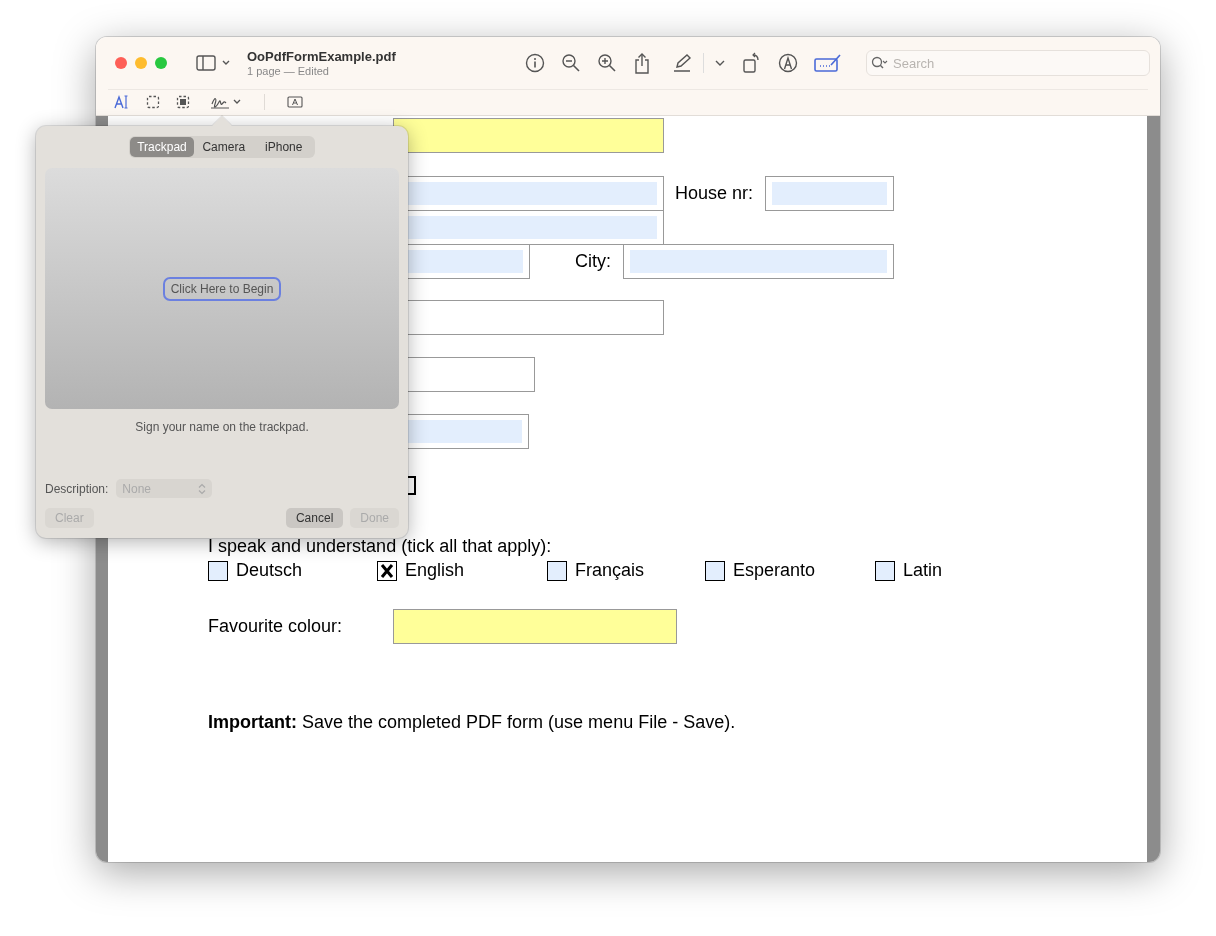  Describe the element at coordinates (752, 63) in the screenshot. I see `rotate-icon` at that location.